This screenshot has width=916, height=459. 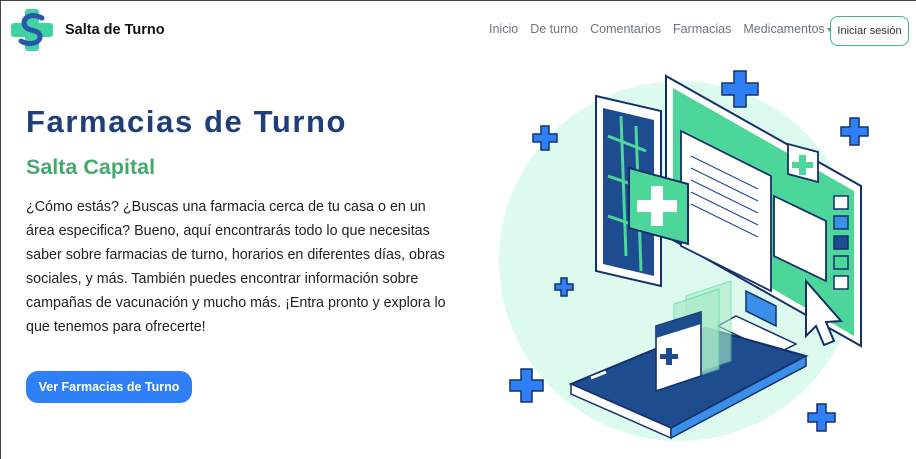 I want to click on nav-link-farmacias: Farmacias, so click(x=702, y=29).